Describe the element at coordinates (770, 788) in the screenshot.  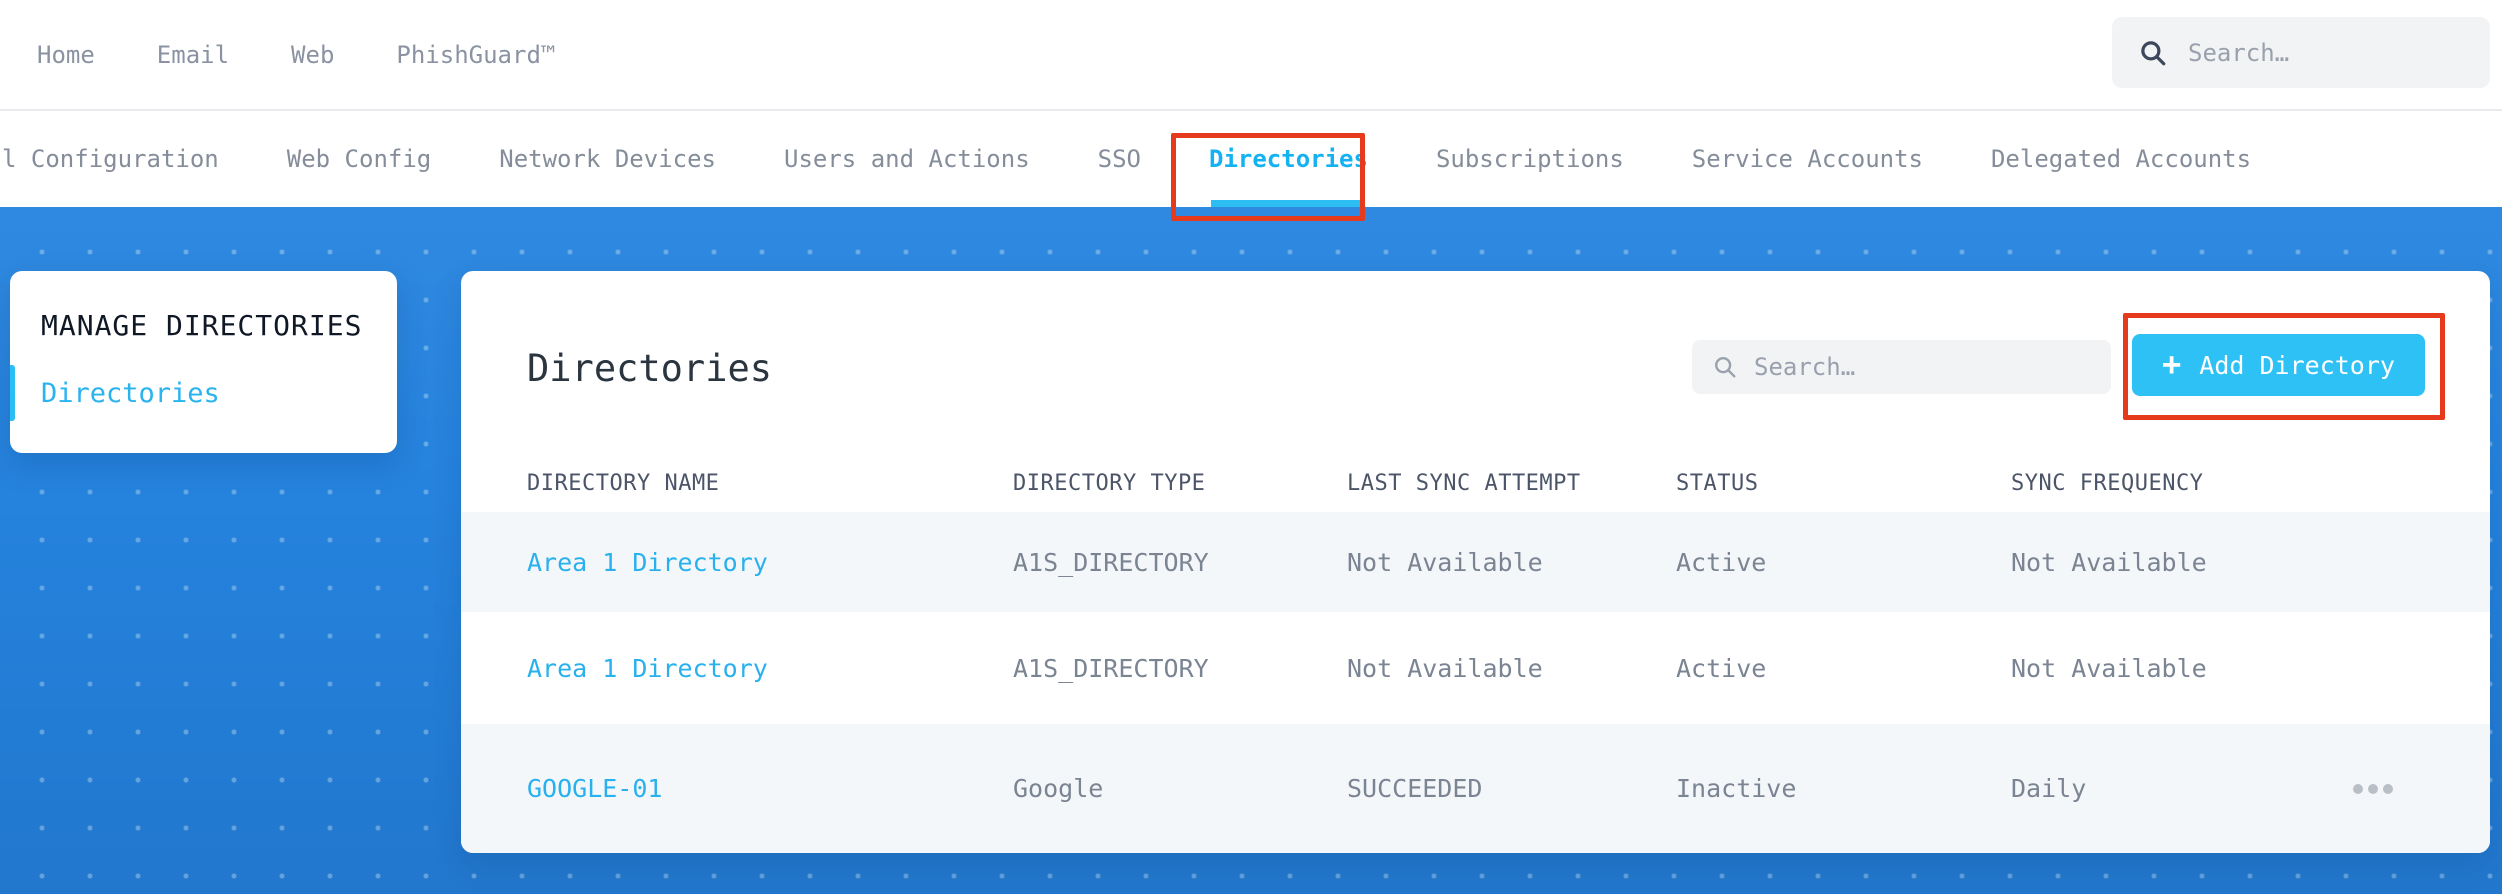
I see `directory-name-link: GOOGLE-01` at that location.